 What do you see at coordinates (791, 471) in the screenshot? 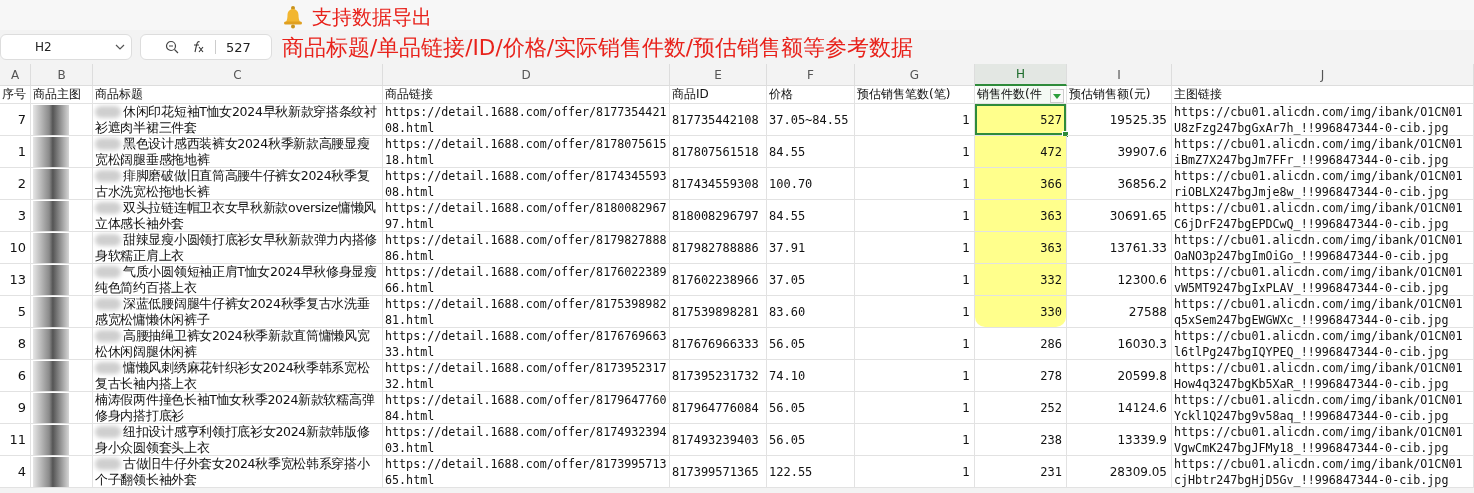
I see `table-cell-text: 122.55` at bounding box center [791, 471].